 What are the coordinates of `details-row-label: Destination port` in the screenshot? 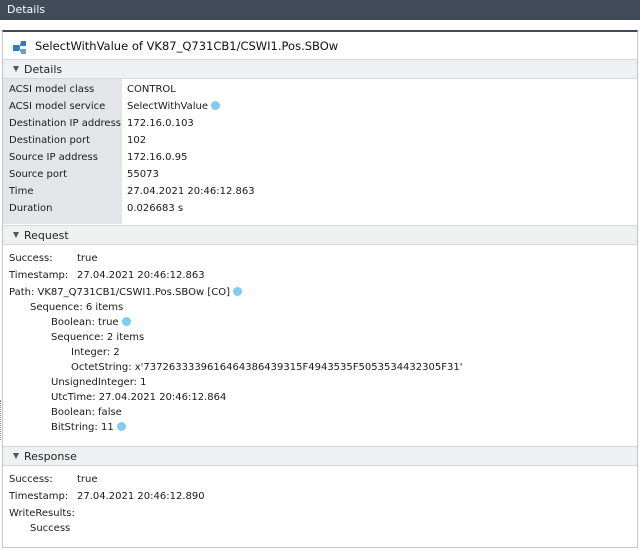 It's located at (50, 140).